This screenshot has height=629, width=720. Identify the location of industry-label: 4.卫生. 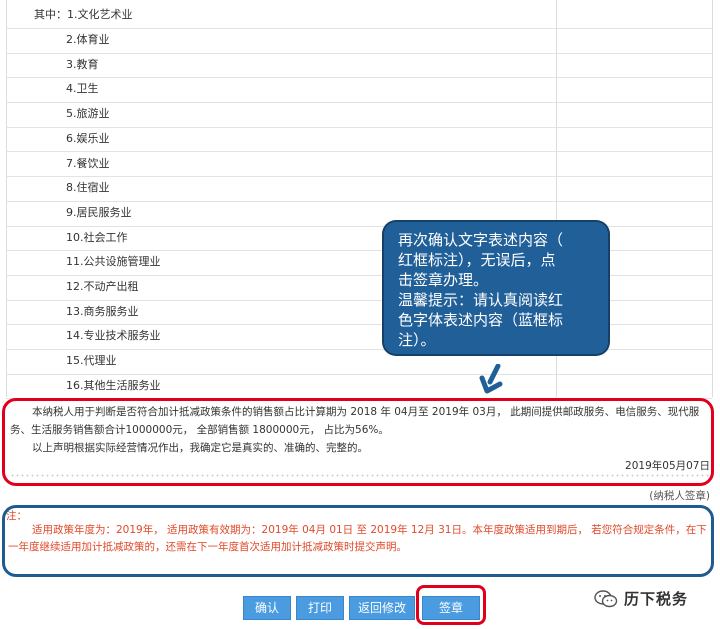
(82, 89).